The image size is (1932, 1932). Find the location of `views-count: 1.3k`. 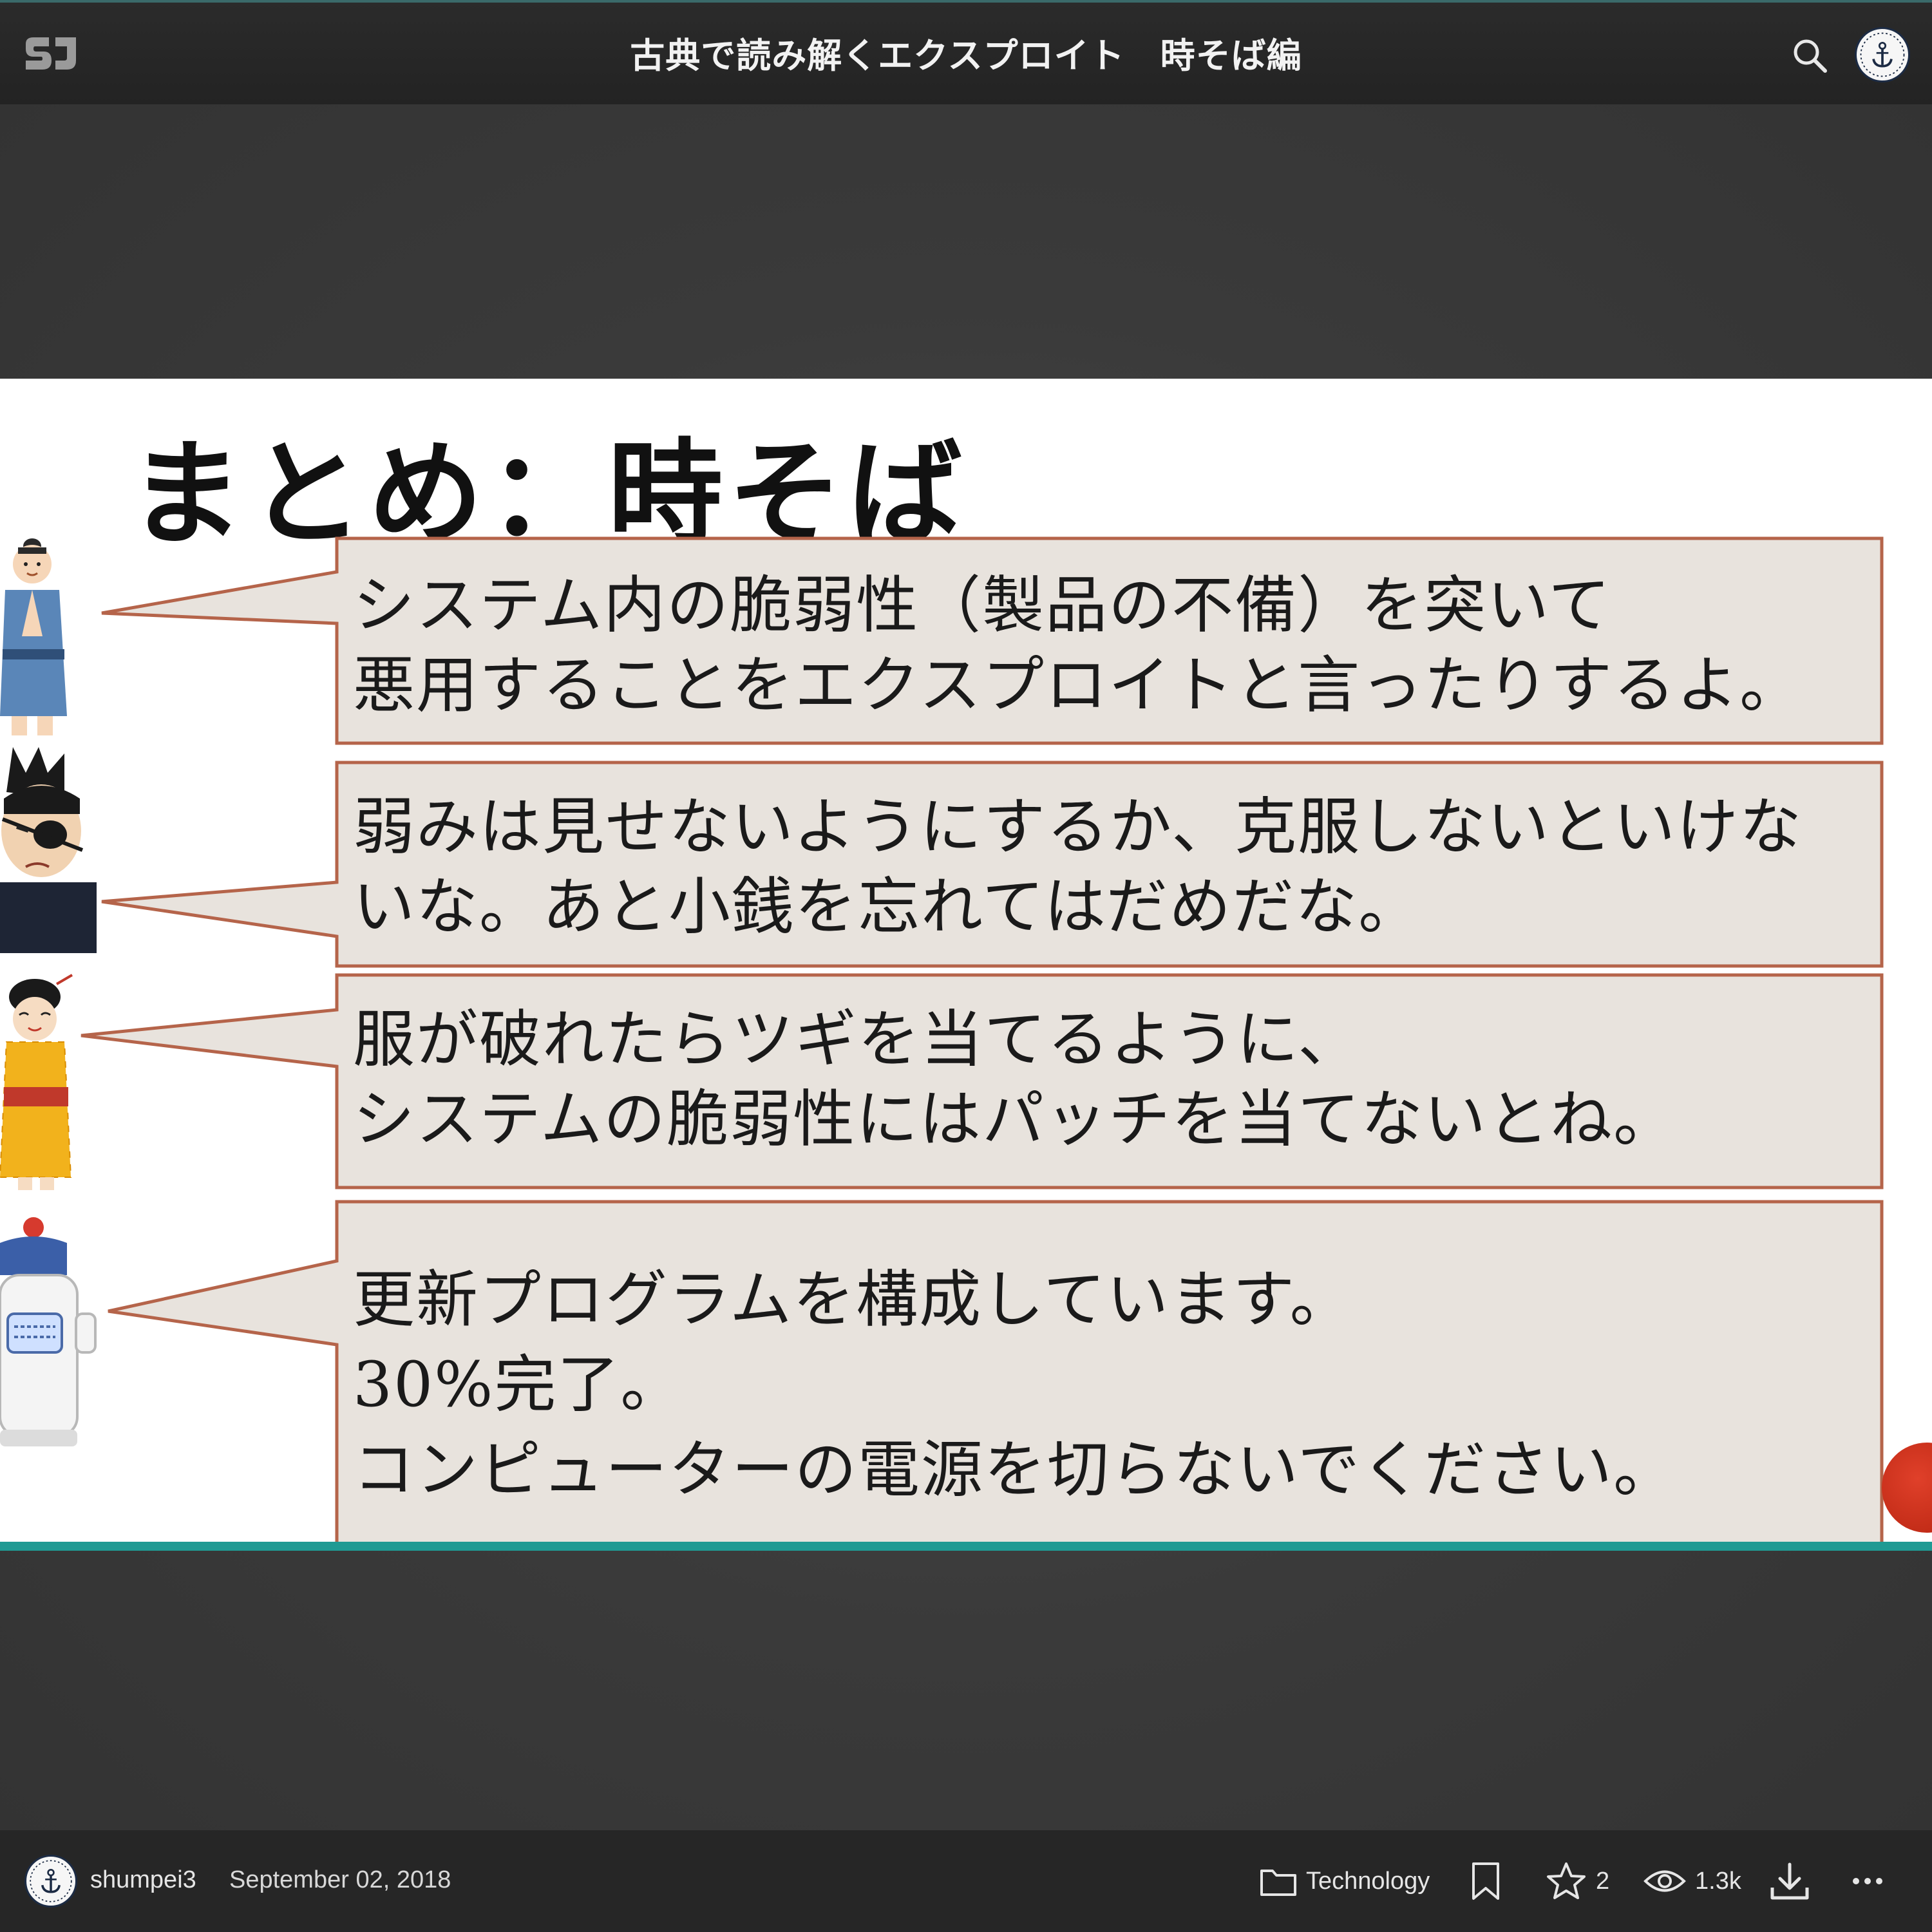

views-count: 1.3k is located at coordinates (1692, 1882).